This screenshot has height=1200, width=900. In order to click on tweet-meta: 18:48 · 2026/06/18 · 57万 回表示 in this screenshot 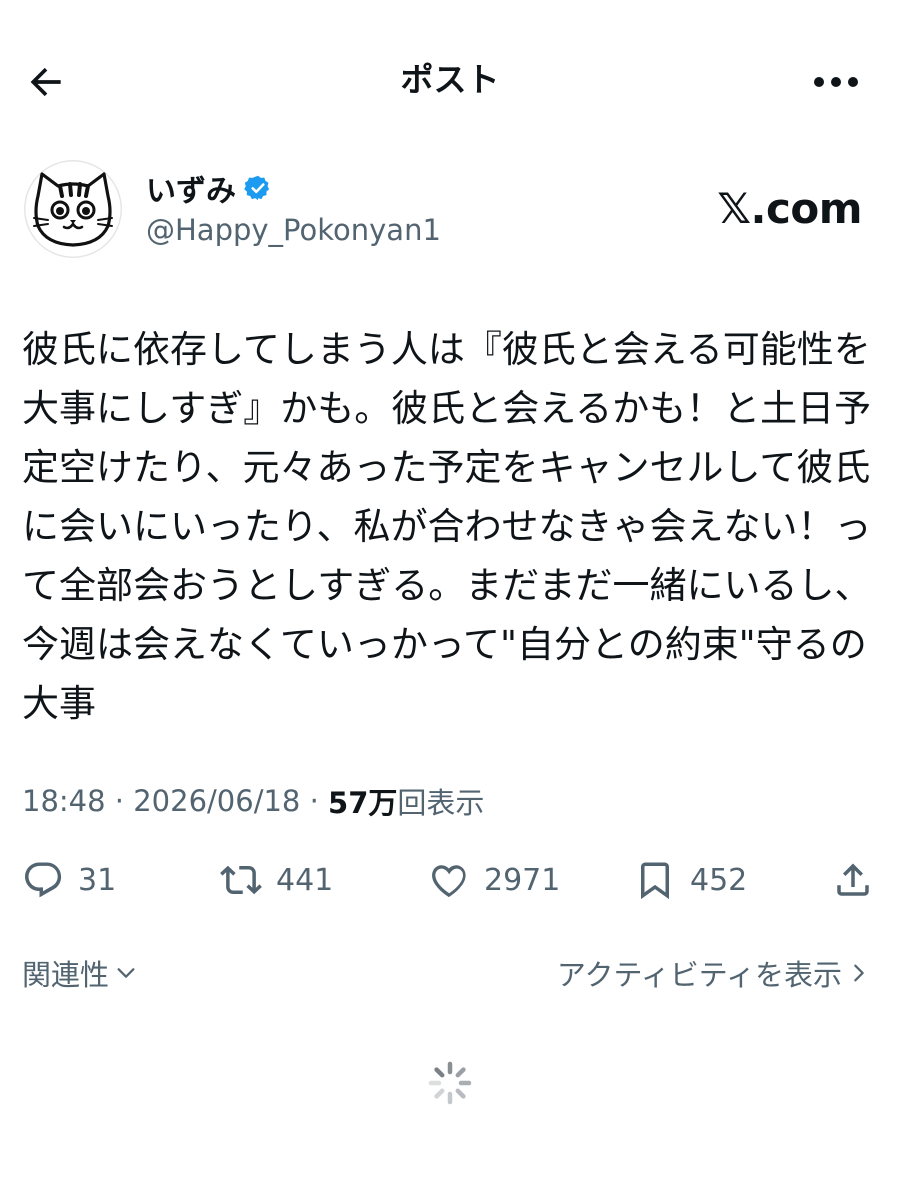, I will do `click(253, 801)`.